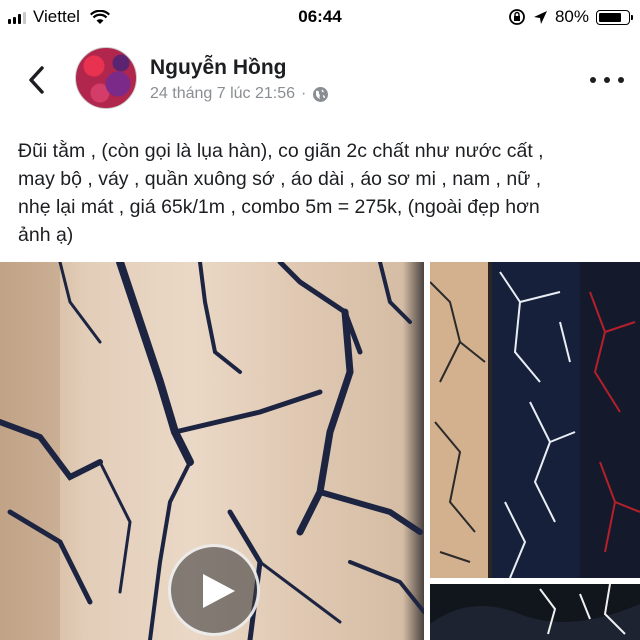 The height and width of the screenshot is (640, 640). Describe the element at coordinates (540, 17) in the screenshot. I see `location-icon` at that location.